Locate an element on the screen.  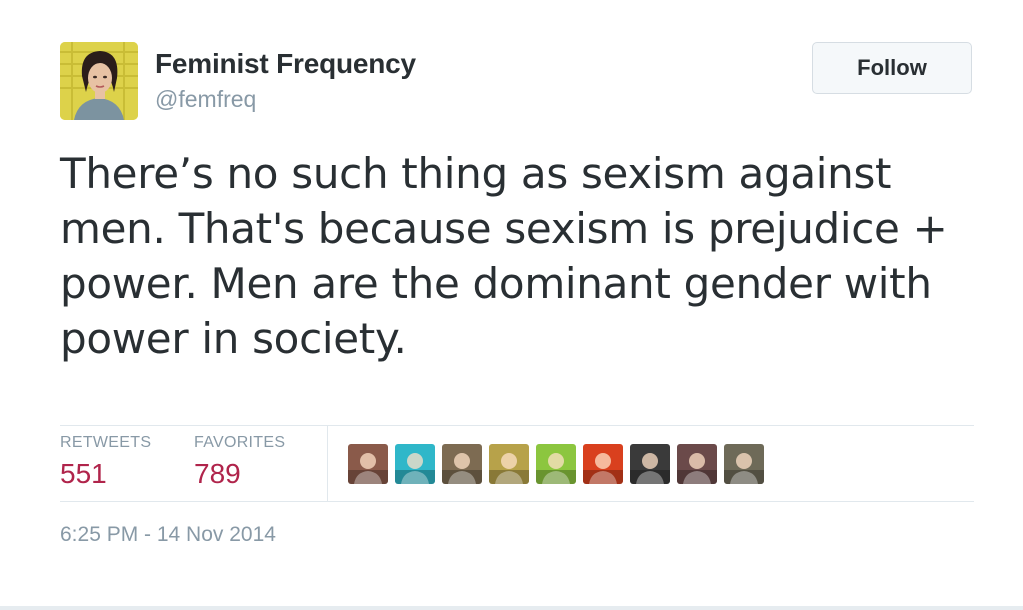
favorites-count: 789 is located at coordinates (217, 473).